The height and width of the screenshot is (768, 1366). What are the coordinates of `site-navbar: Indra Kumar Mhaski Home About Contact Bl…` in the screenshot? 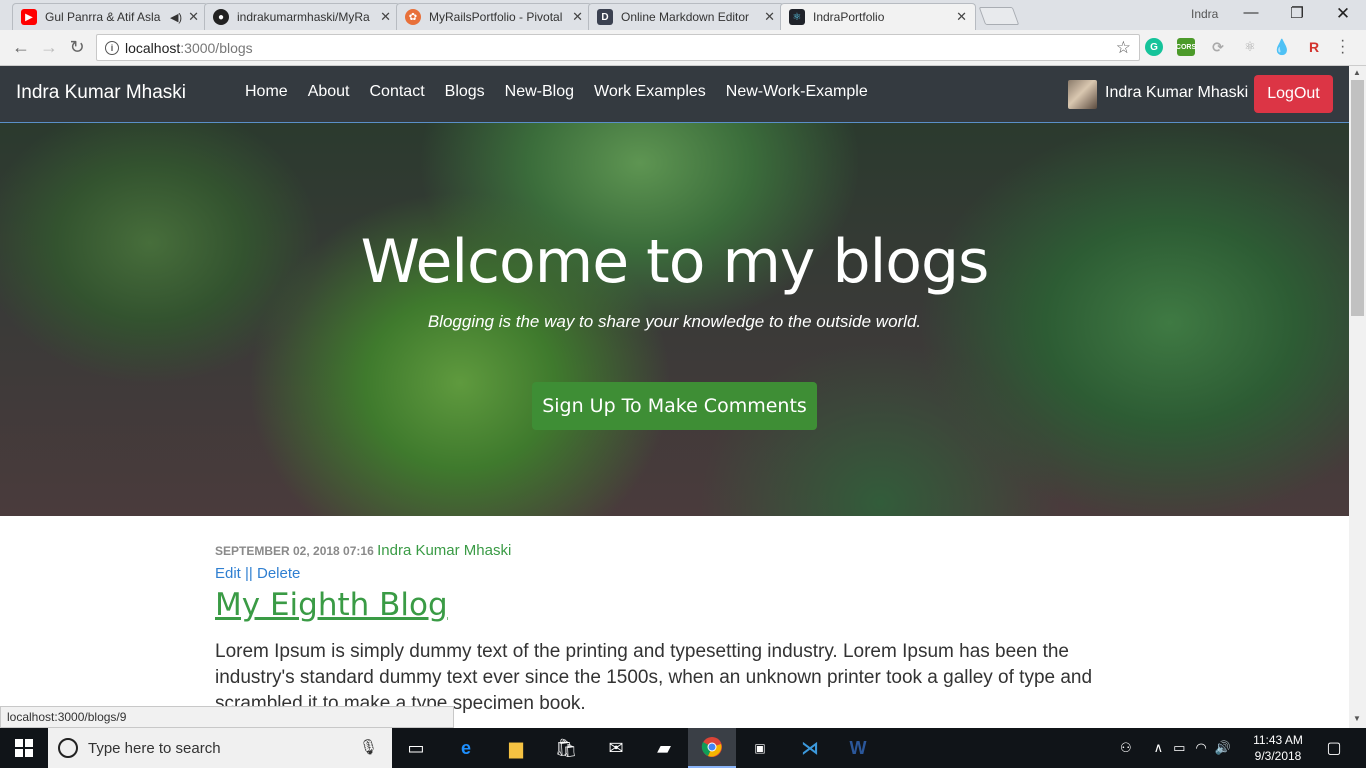 It's located at (674, 94).